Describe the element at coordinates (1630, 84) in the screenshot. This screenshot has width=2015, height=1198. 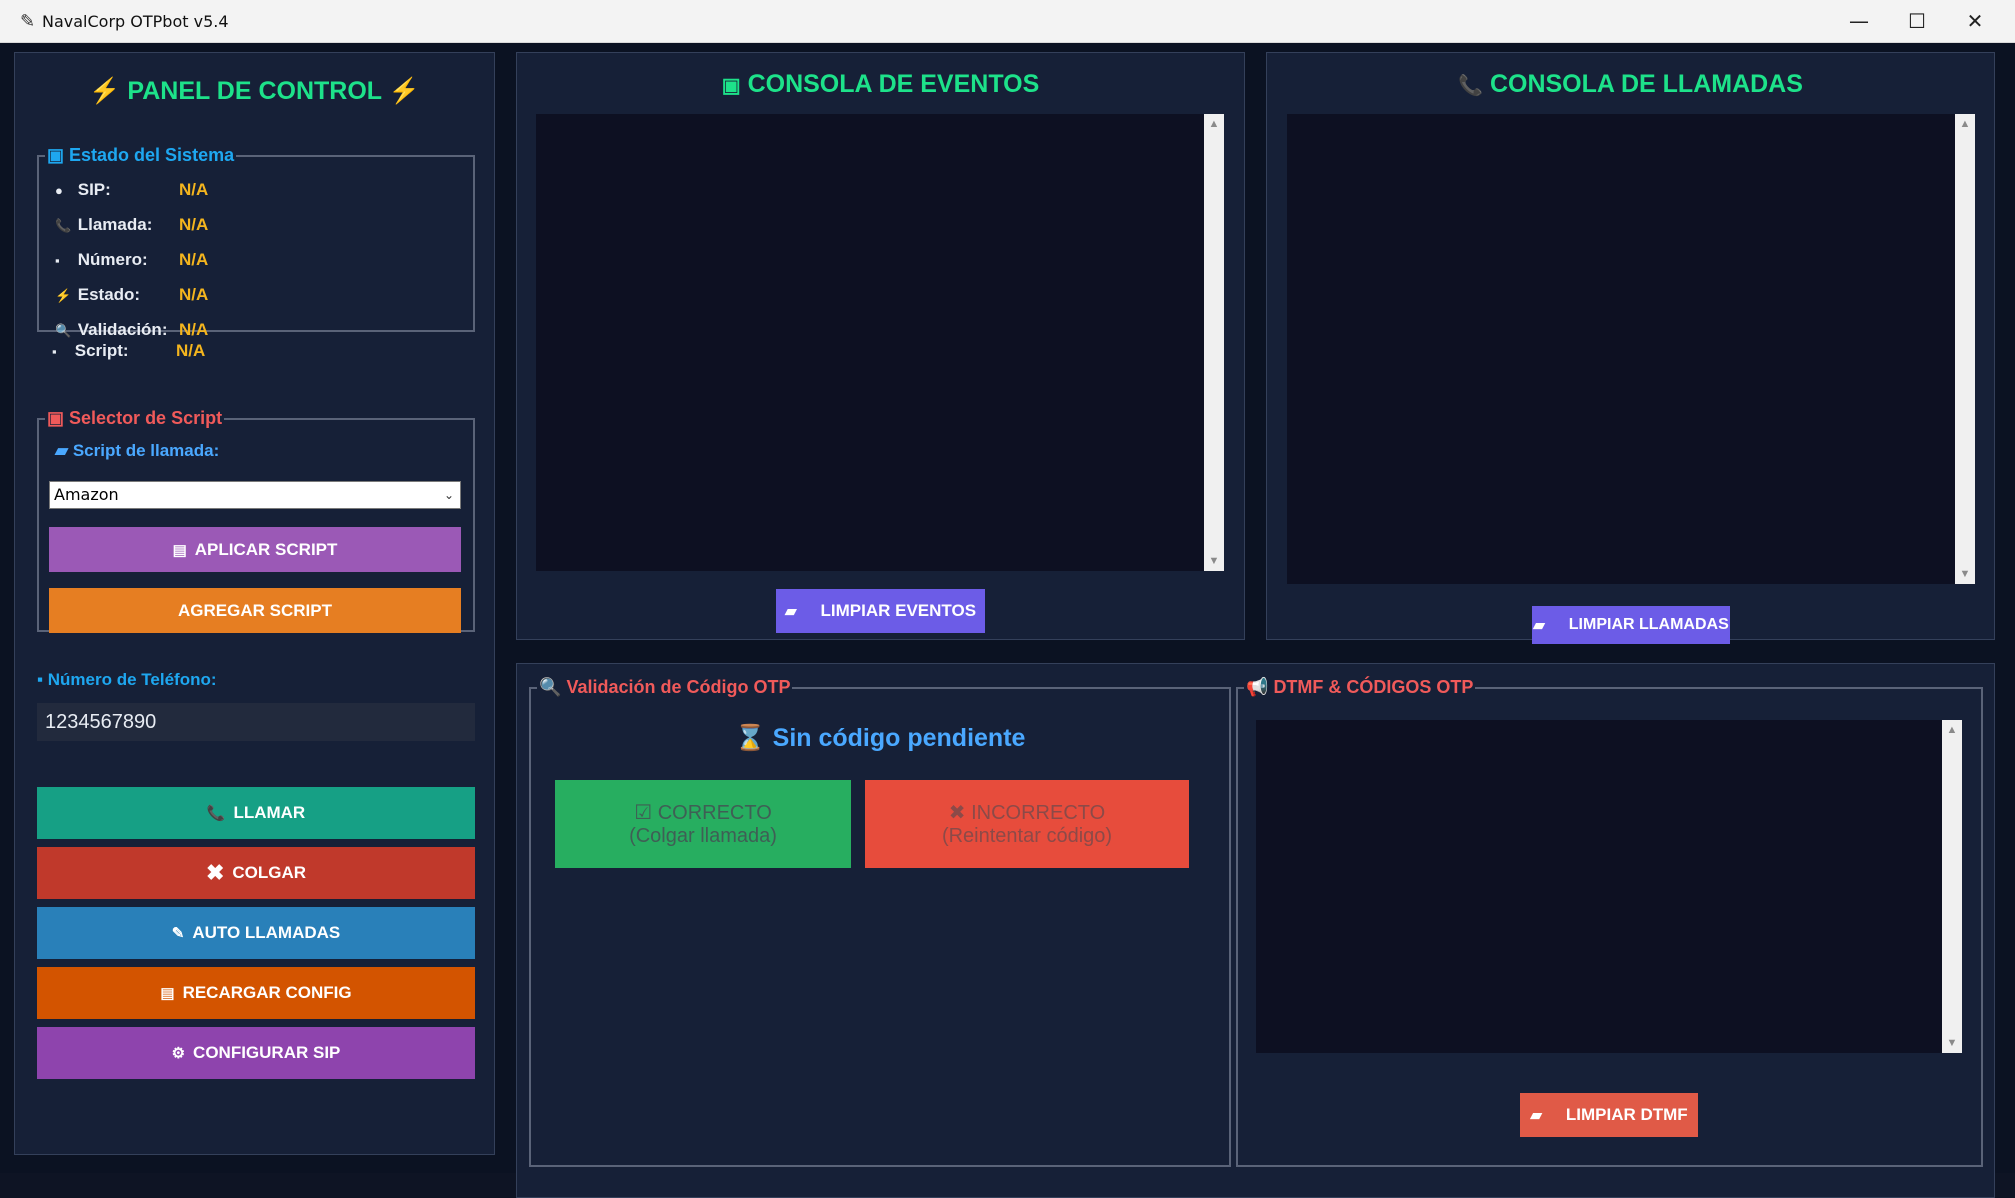
I see `calls-title: 📞 CONSOLA DE LLAMADAS` at that location.